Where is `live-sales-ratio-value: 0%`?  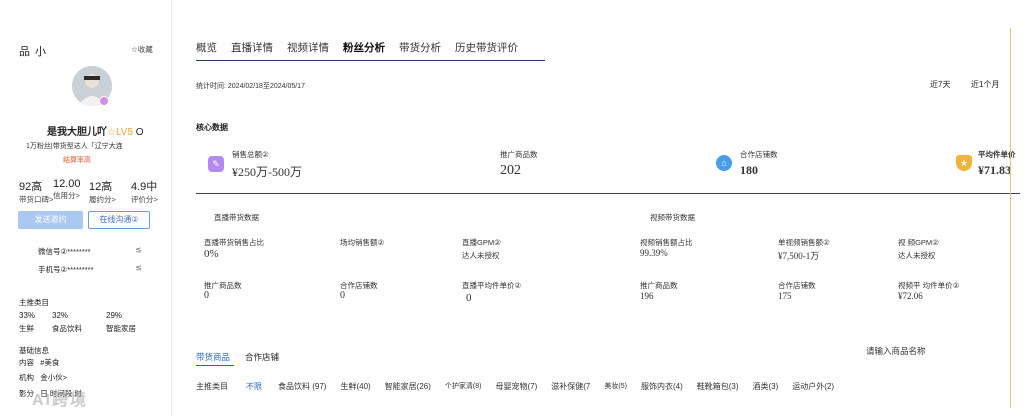
live-sales-ratio-value: 0% is located at coordinates (211, 254).